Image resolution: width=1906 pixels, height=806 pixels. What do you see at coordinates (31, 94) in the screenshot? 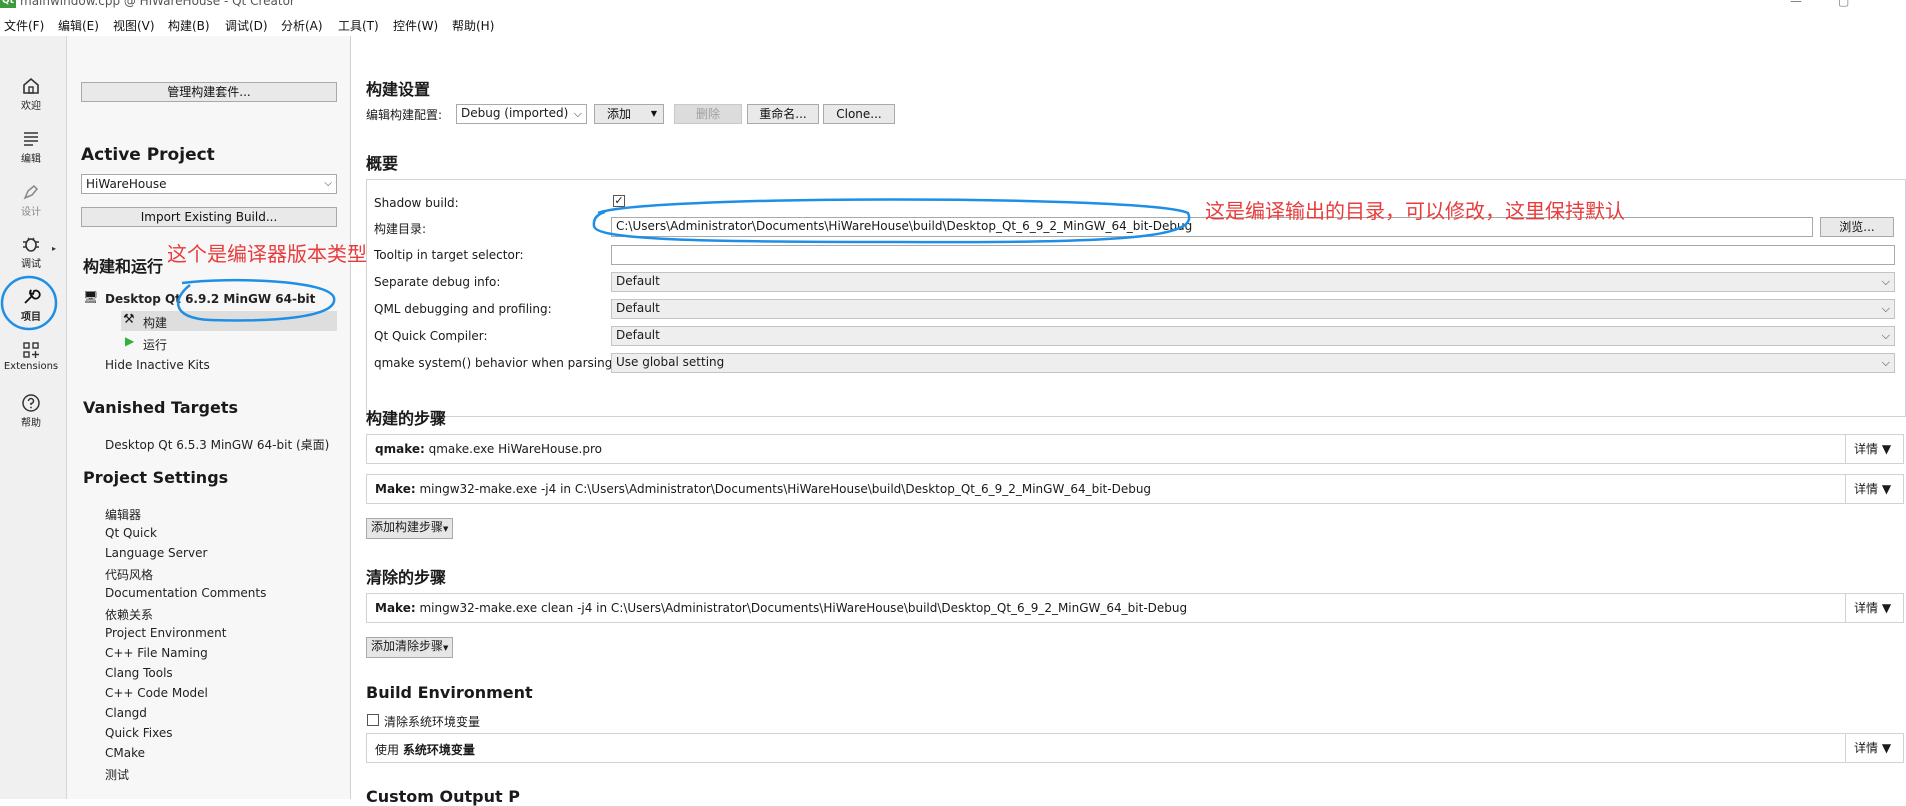
I see `mode-welcome: 欢迎` at bounding box center [31, 94].